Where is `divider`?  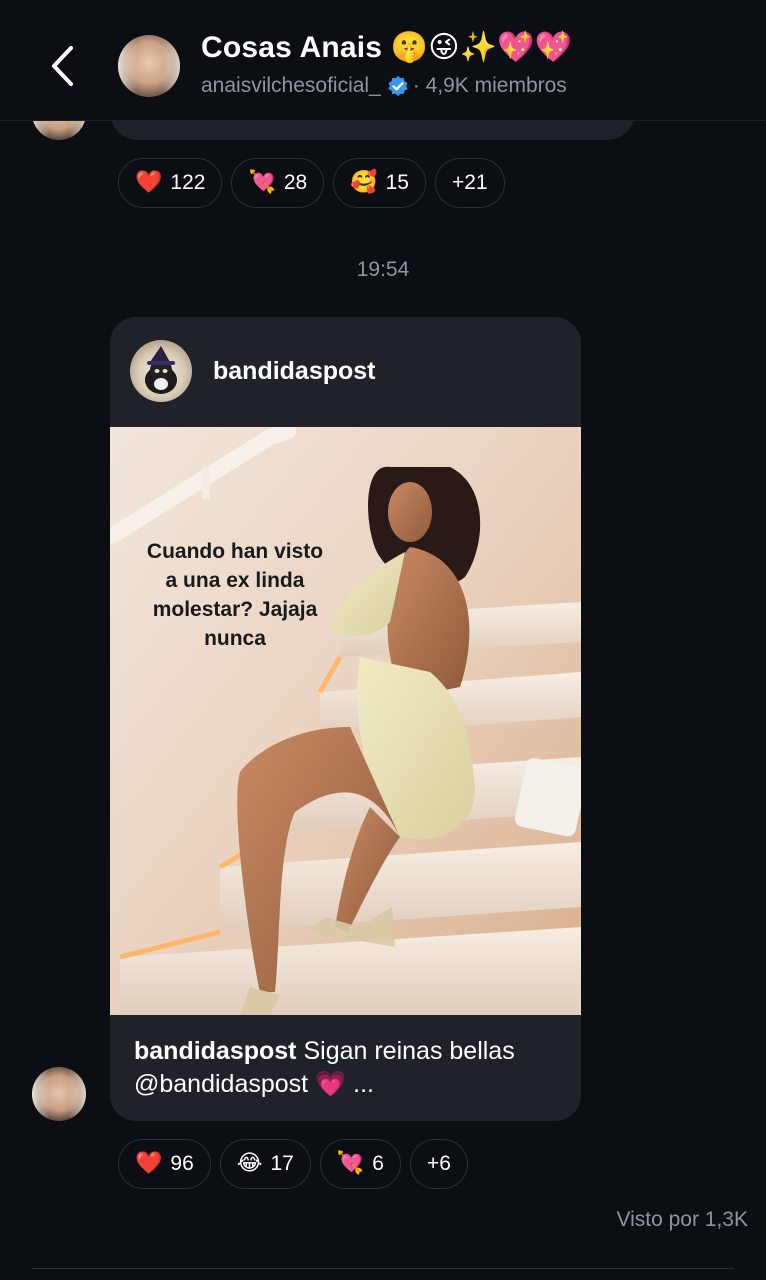 divider is located at coordinates (383, 1268).